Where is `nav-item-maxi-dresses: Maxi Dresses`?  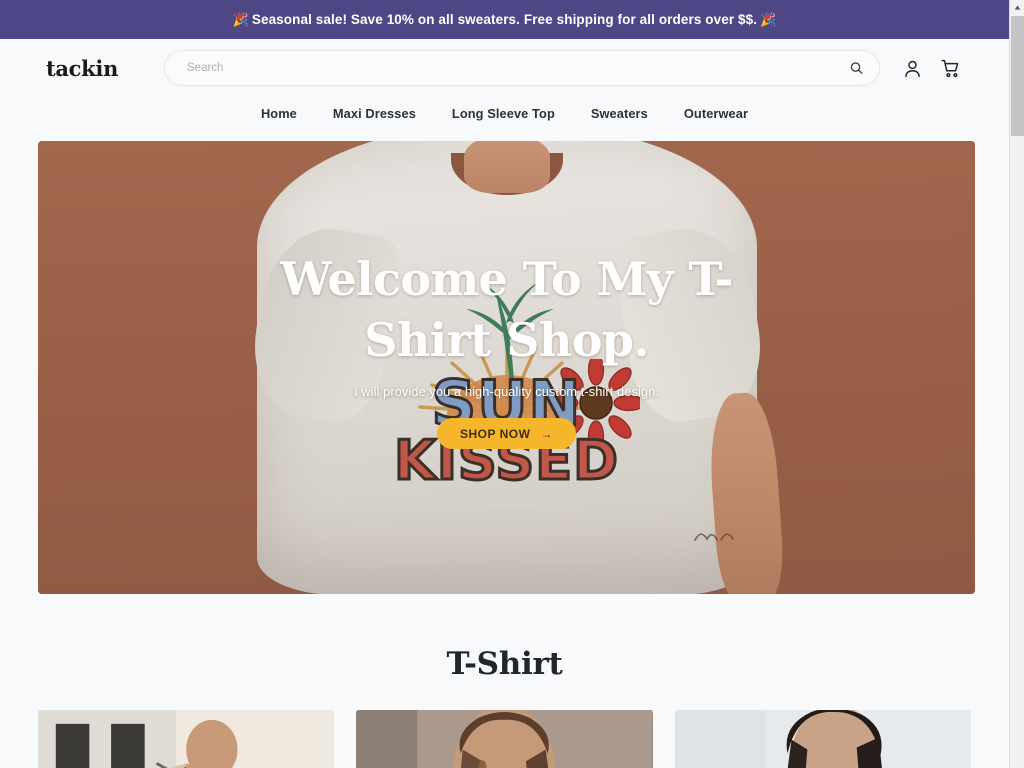 nav-item-maxi-dresses: Maxi Dresses is located at coordinates (374, 113).